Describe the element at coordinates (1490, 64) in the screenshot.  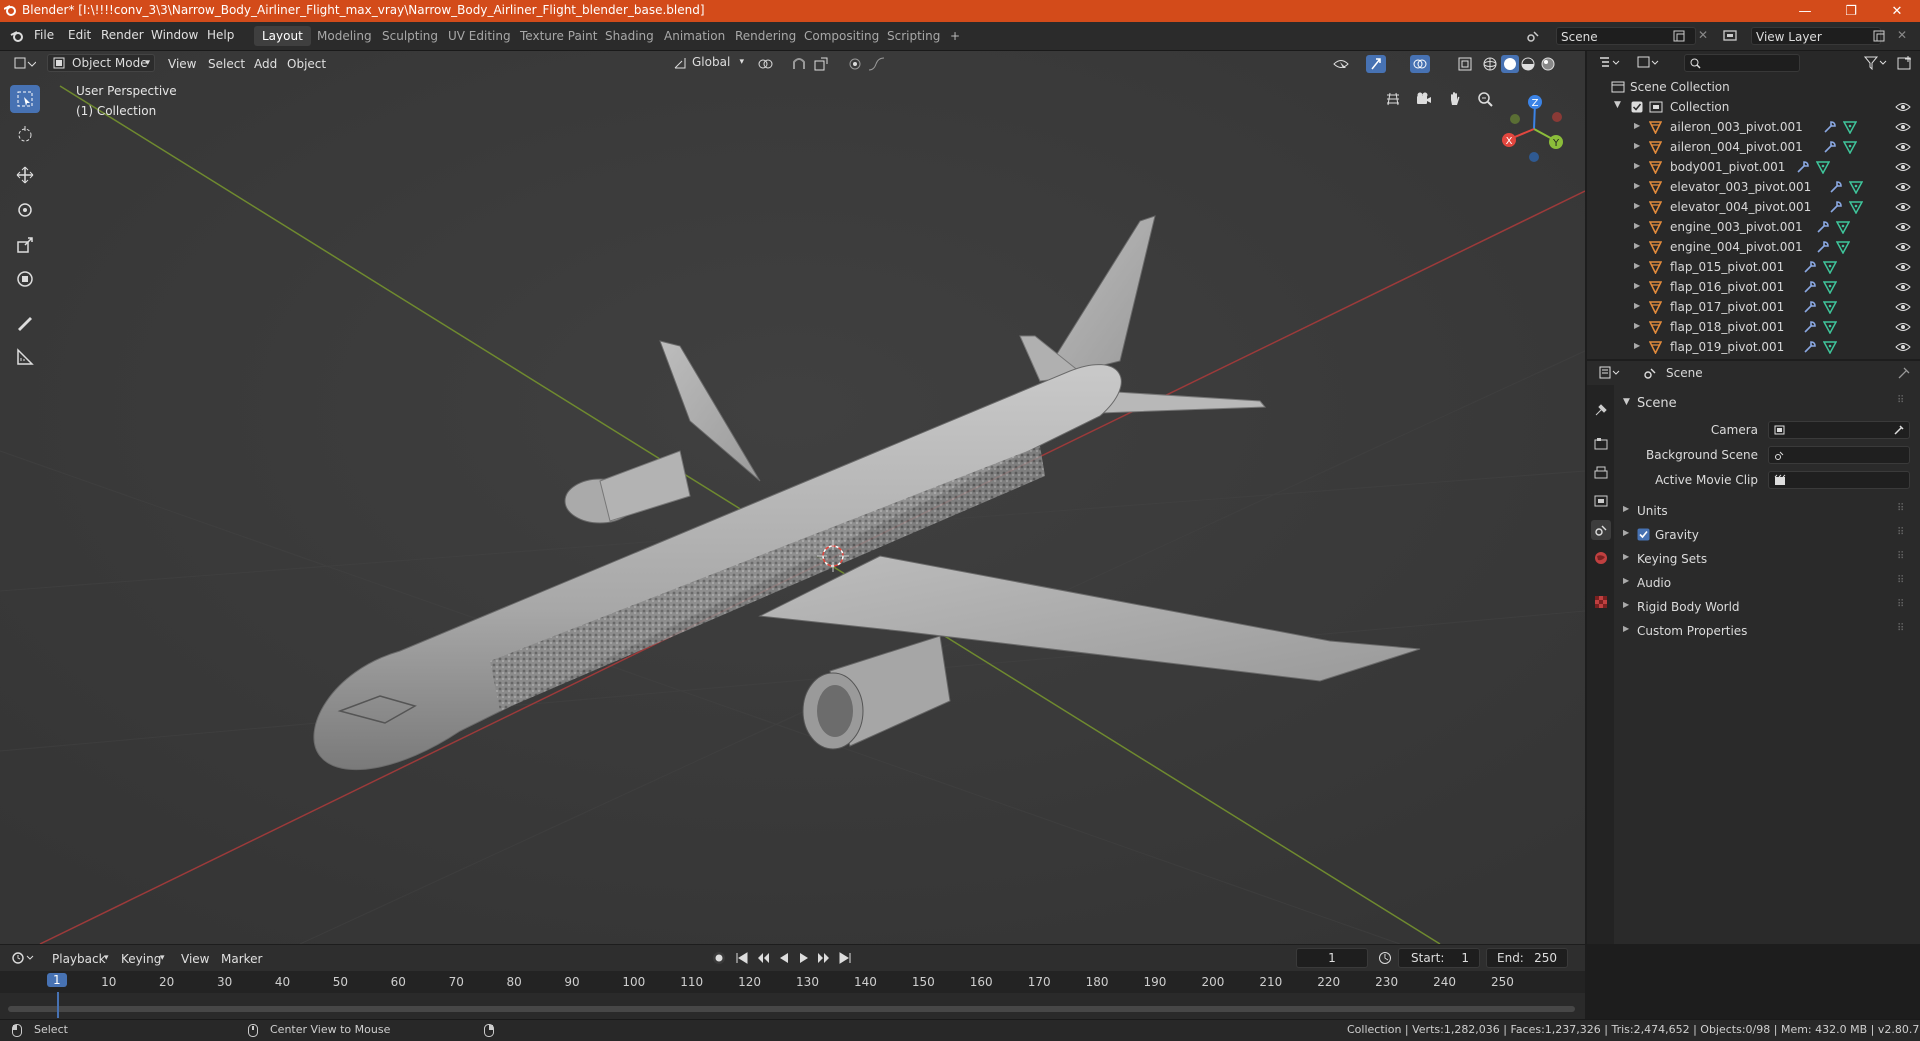
I see `wireframe-shading-icon` at that location.